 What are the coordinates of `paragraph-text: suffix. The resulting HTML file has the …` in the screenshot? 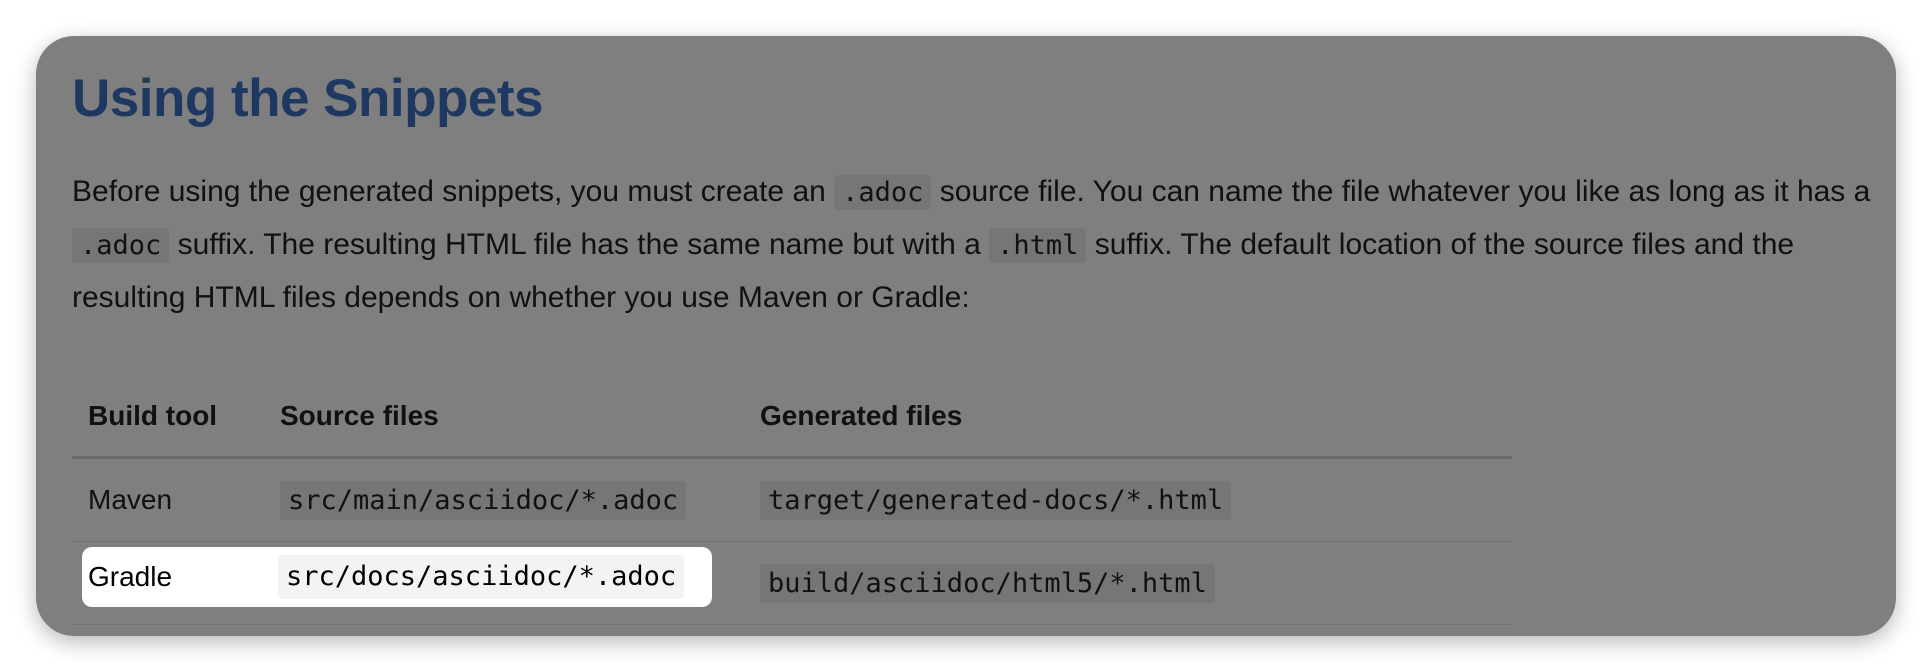 It's located at (579, 244).